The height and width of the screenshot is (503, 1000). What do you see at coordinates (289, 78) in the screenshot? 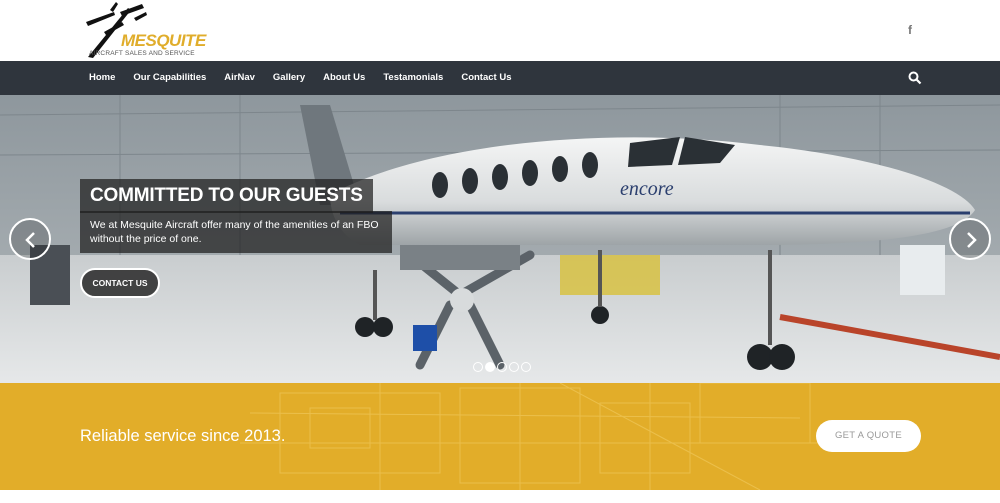
I see `nav-item-gallery: Gallery` at bounding box center [289, 78].